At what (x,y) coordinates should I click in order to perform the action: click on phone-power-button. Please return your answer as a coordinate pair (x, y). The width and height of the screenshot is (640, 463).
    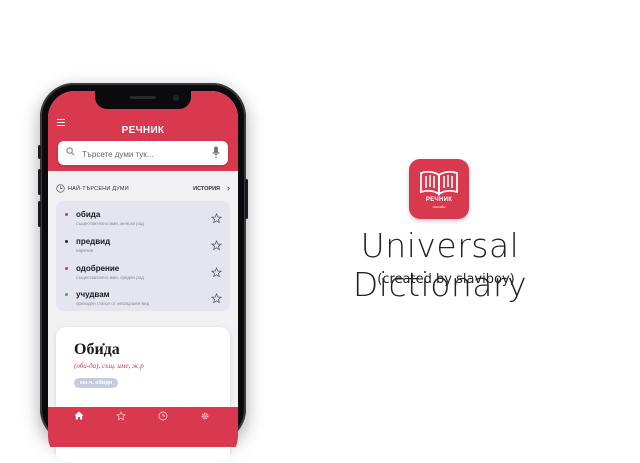
    Looking at the image, I should click on (246, 199).